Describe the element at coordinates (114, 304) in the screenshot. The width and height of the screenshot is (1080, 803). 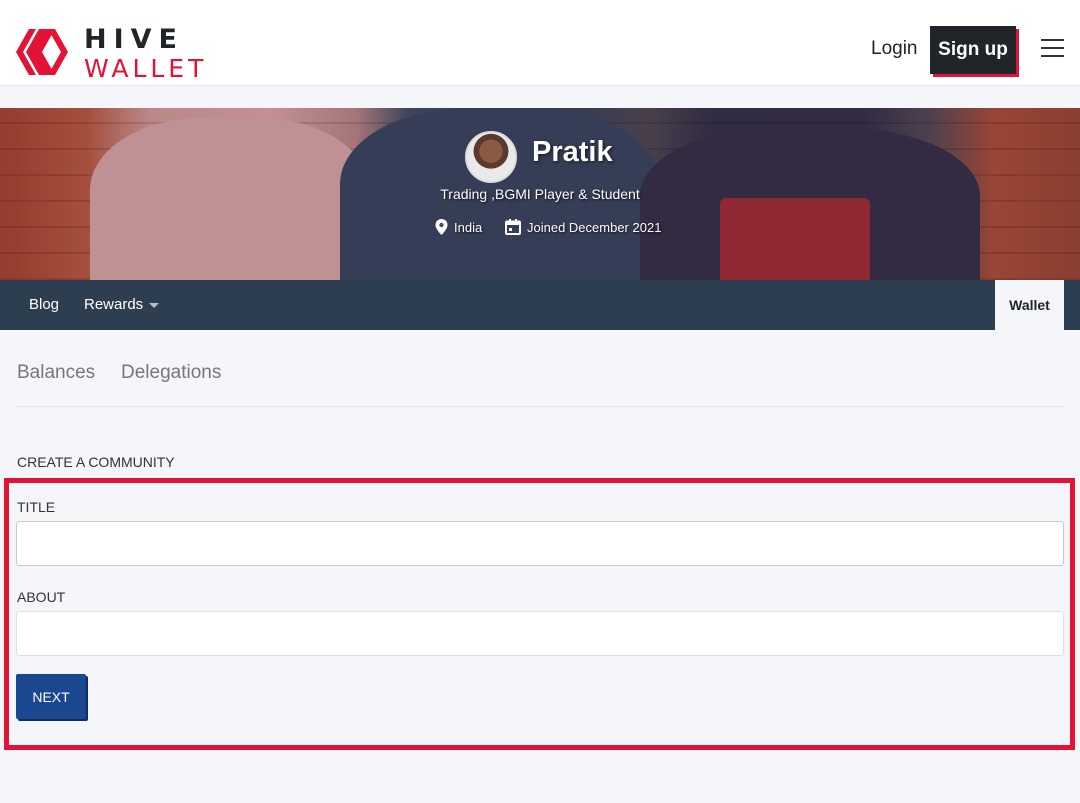
I see `nav-rewards-label: Rewards` at that location.